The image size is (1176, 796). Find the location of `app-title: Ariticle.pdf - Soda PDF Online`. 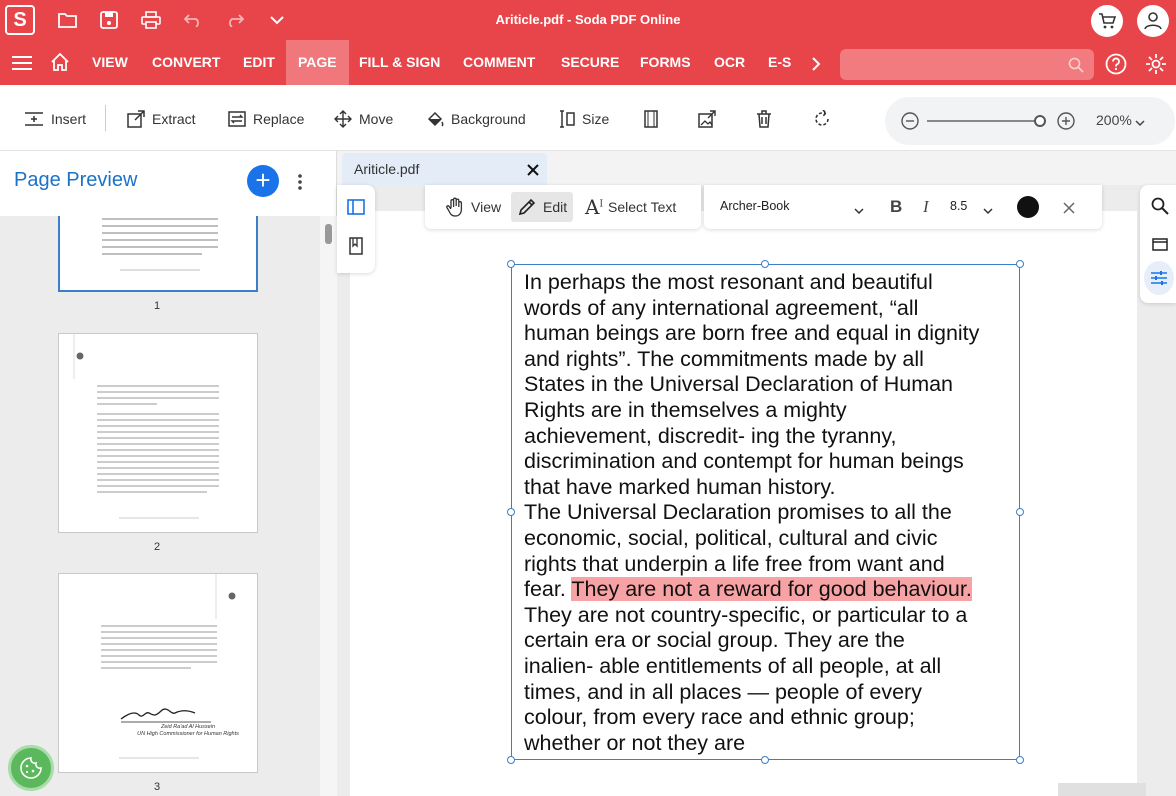

app-title: Ariticle.pdf - Soda PDF Online is located at coordinates (588, 19).